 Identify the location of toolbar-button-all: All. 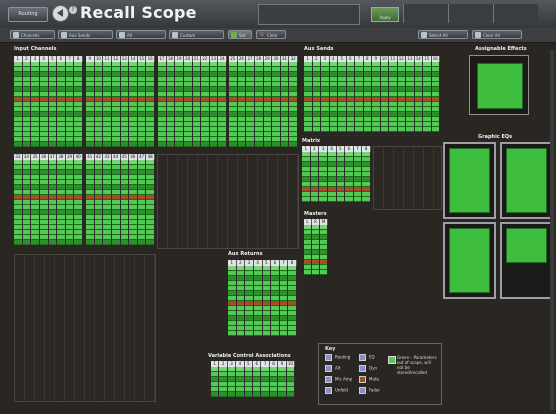
(141, 34).